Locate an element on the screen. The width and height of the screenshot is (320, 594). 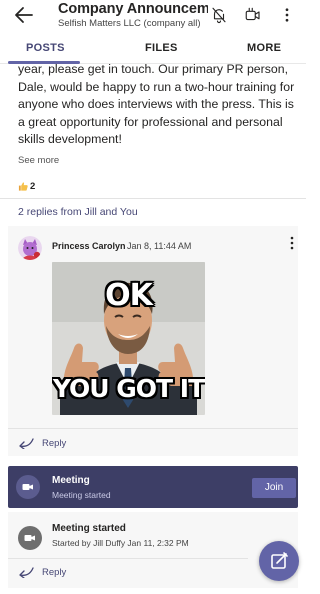
meeting-banner: Meeting Meeting started Join is located at coordinates (153, 487).